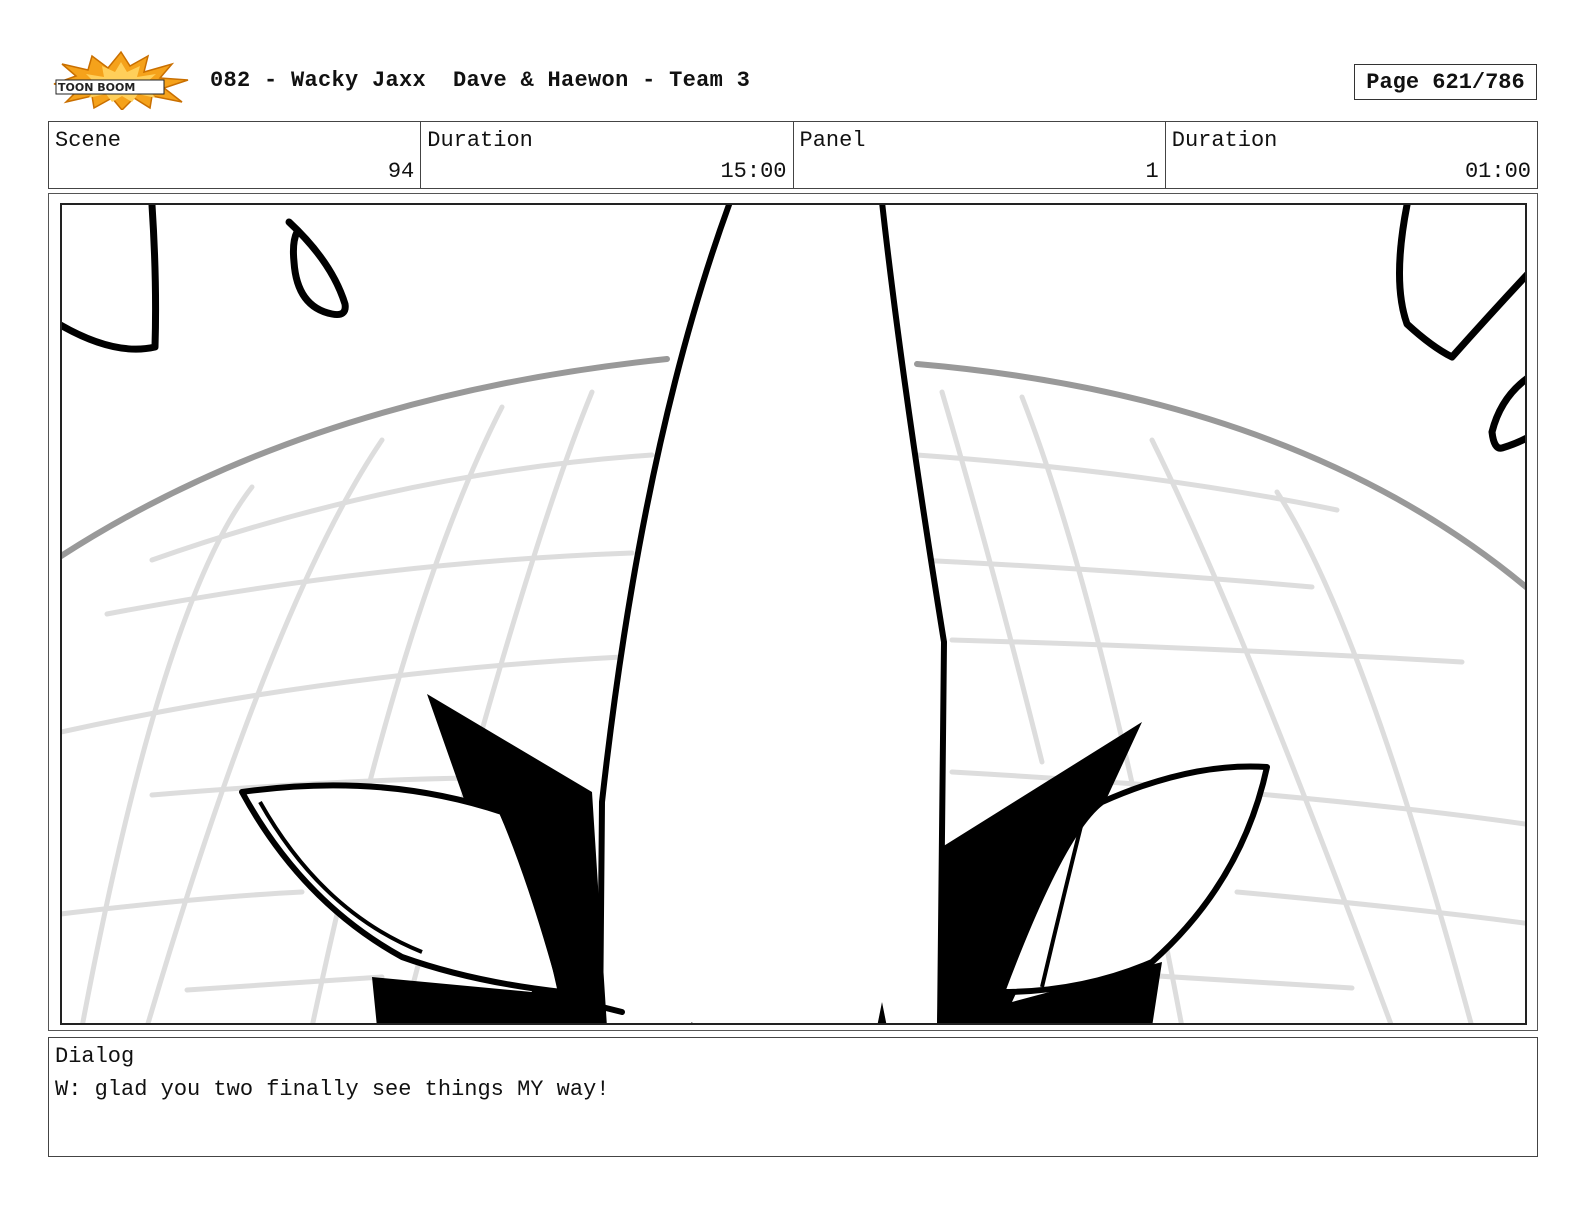  What do you see at coordinates (772, 614) in the screenshot?
I see `center-leg` at bounding box center [772, 614].